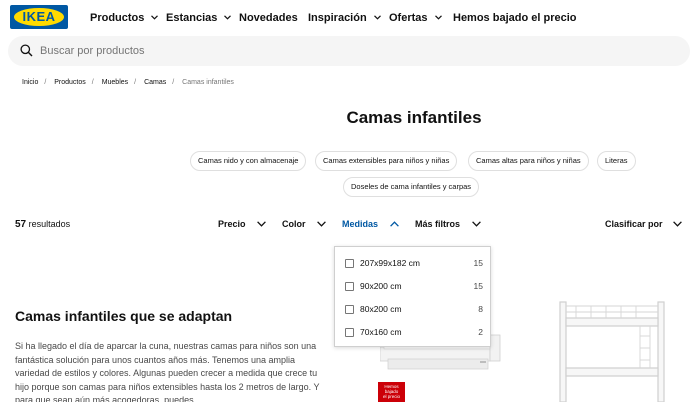 This screenshot has width=690, height=402. I want to click on sort-button: Clasificar por, so click(643, 224).